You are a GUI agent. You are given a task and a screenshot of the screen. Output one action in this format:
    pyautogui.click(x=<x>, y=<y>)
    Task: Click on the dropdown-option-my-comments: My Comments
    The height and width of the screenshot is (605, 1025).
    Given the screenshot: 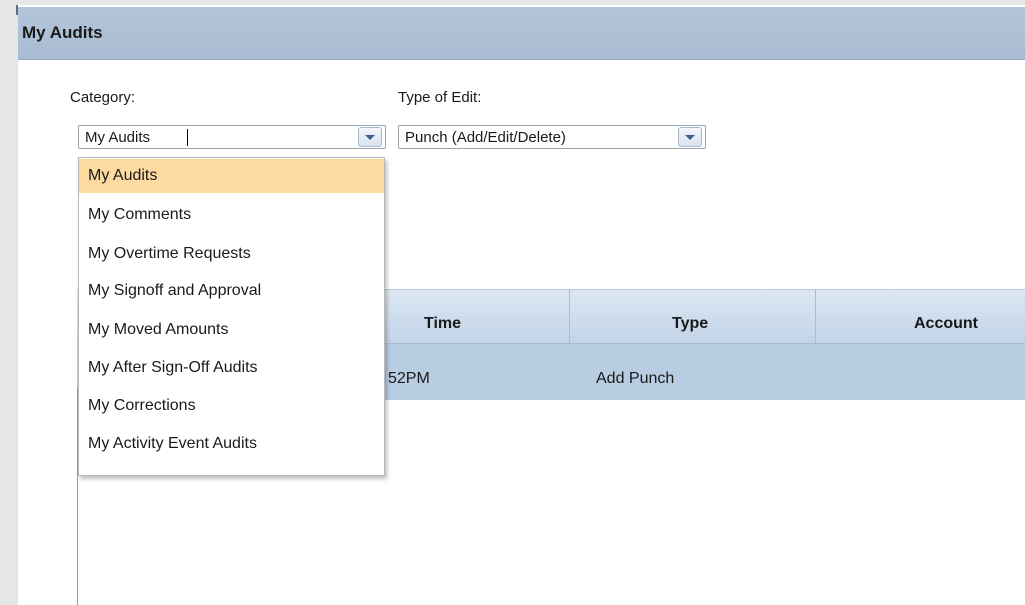 What is the action you would take?
    pyautogui.click(x=231, y=215)
    